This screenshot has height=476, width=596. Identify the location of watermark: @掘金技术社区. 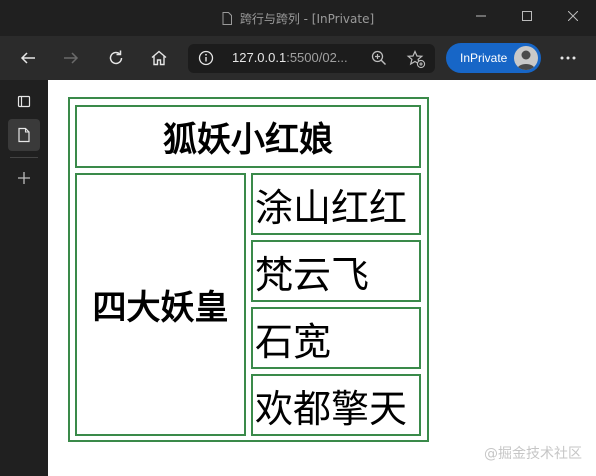
(533, 454).